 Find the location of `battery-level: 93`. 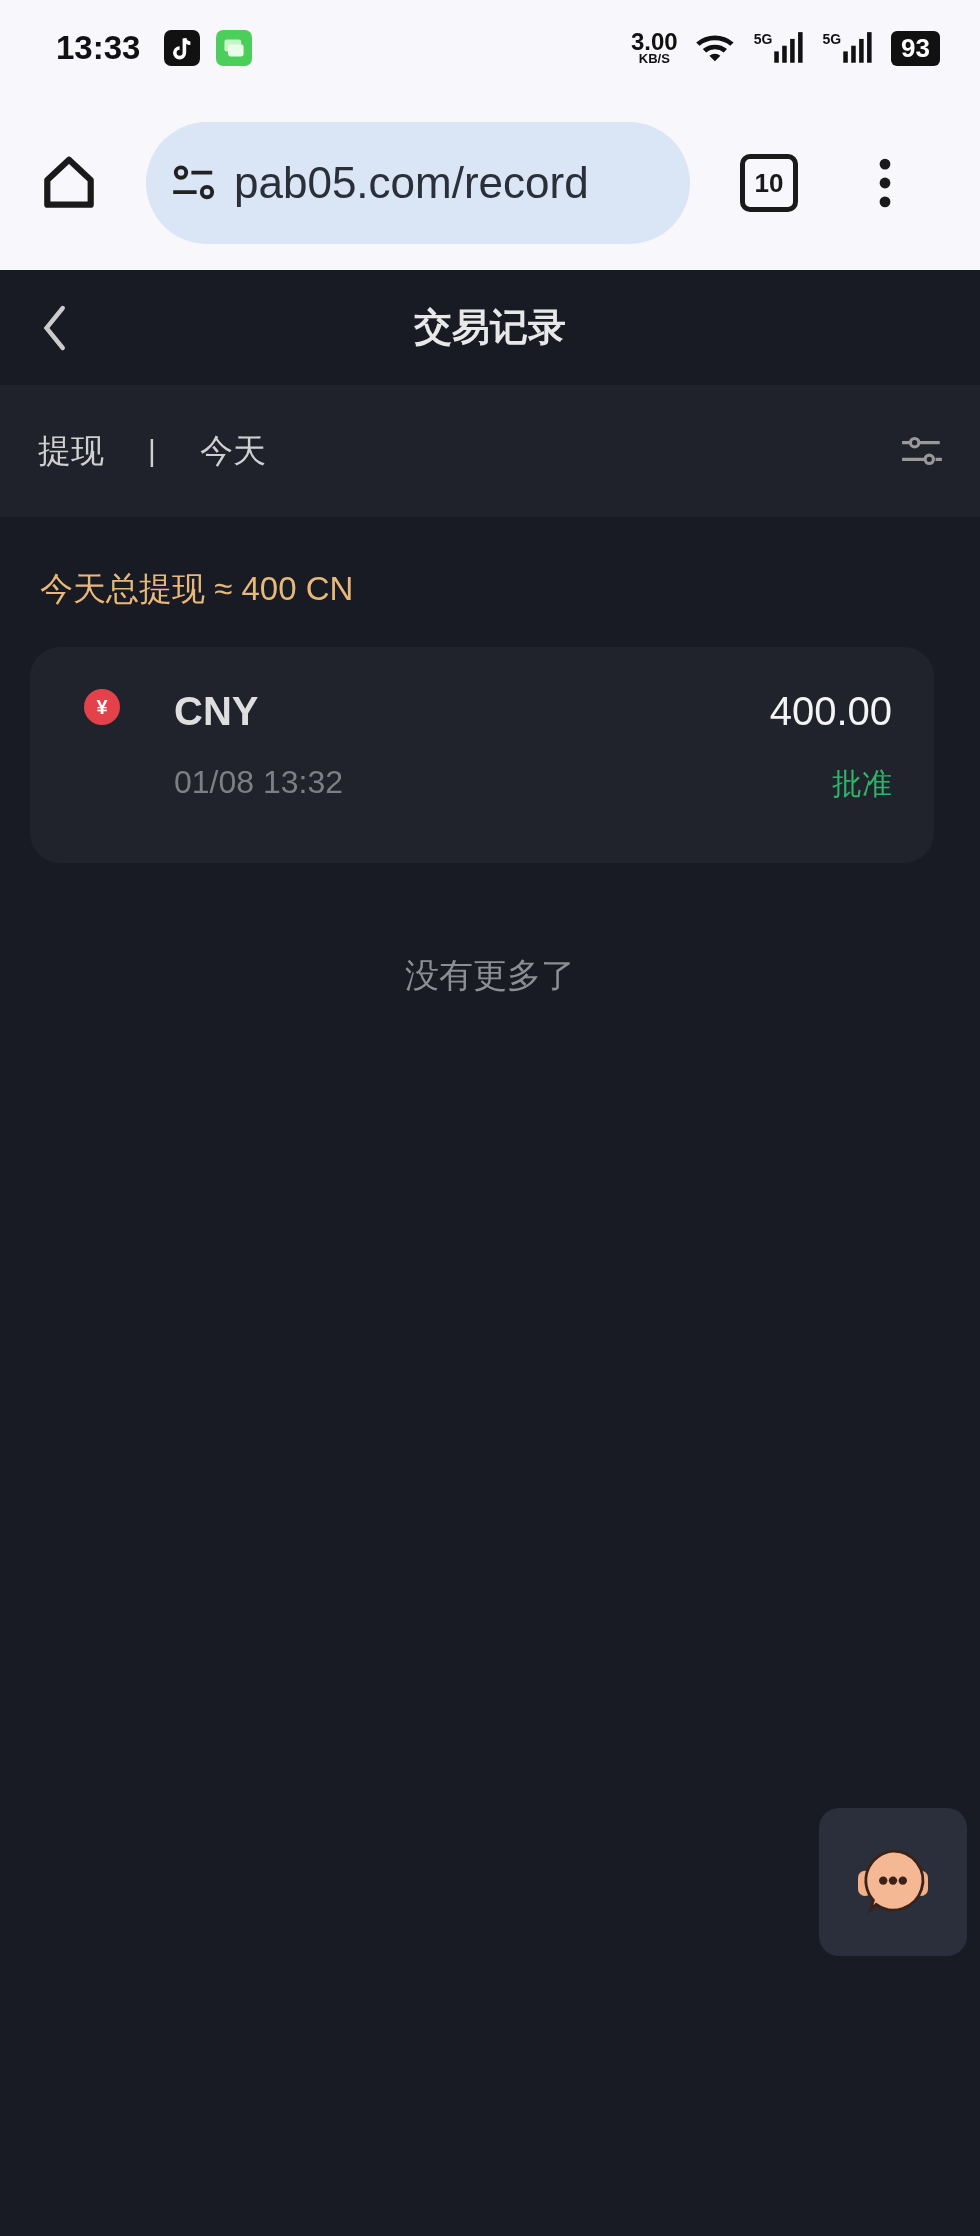

battery-level: 93 is located at coordinates (915, 48).